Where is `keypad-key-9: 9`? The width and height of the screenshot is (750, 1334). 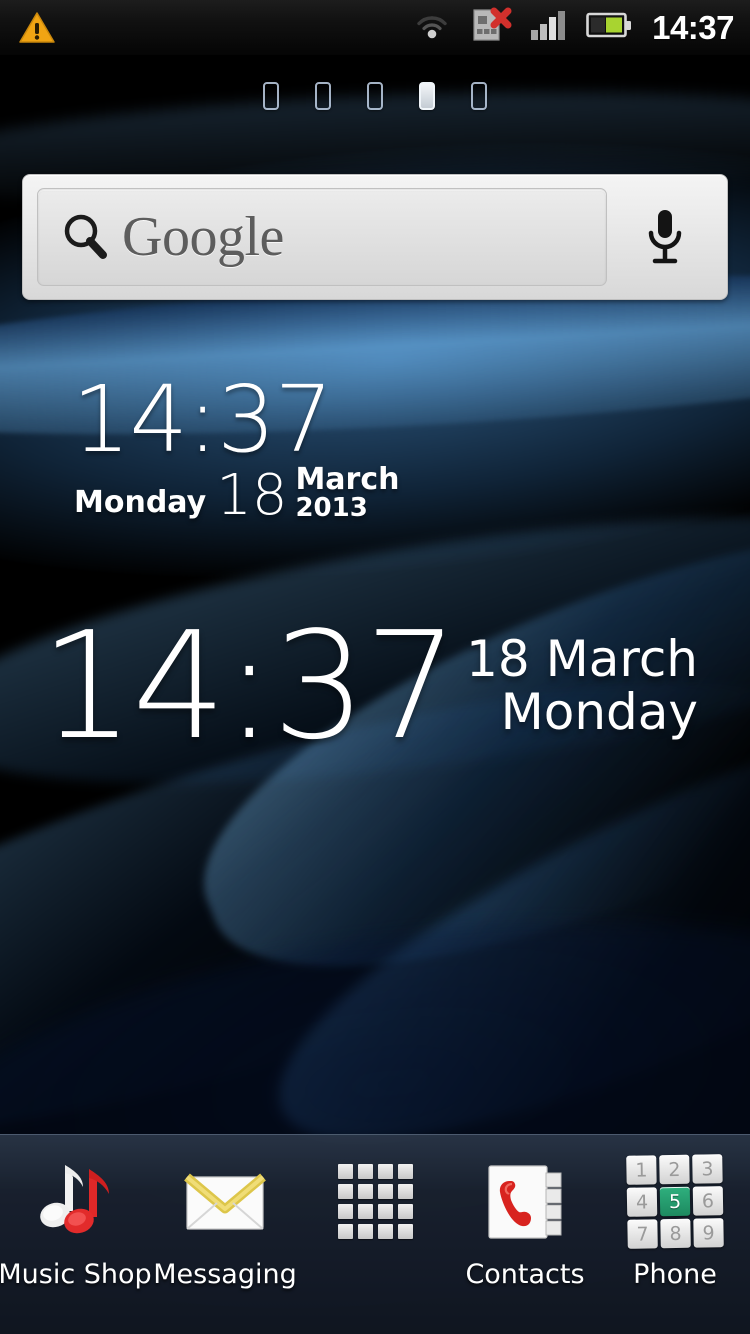 keypad-key-9: 9 is located at coordinates (708, 1232).